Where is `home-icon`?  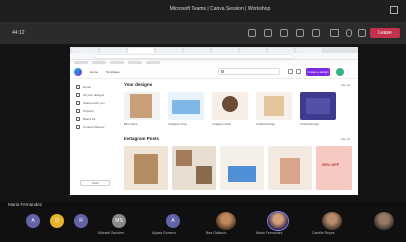 home-icon is located at coordinates (78, 87).